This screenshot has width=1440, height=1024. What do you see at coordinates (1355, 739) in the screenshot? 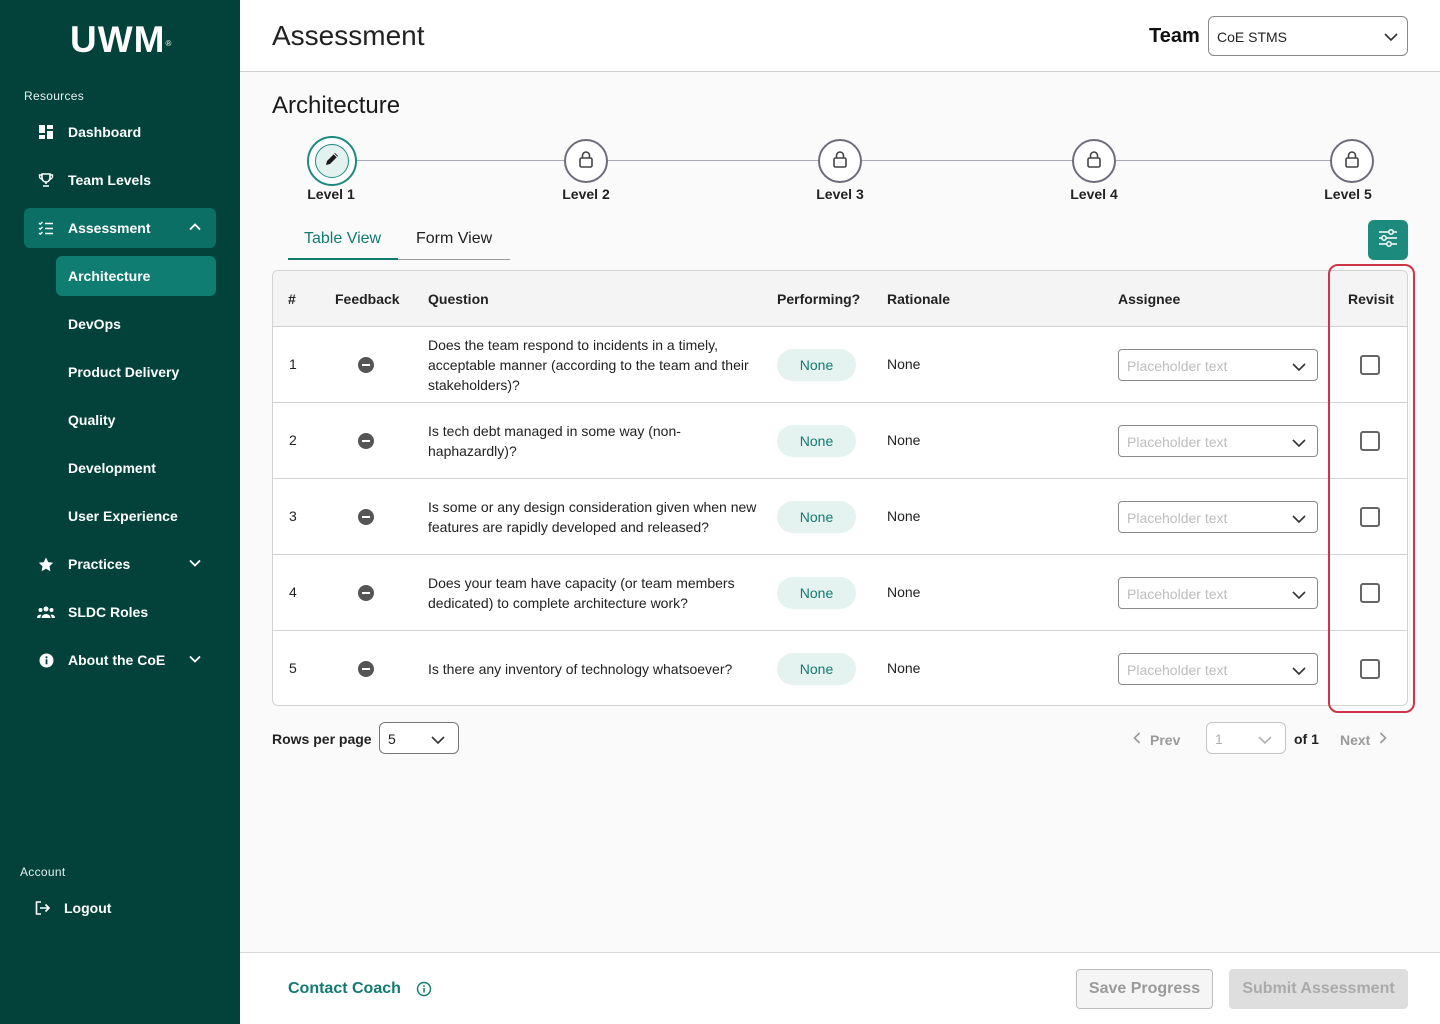
I see `next-label: Next` at bounding box center [1355, 739].